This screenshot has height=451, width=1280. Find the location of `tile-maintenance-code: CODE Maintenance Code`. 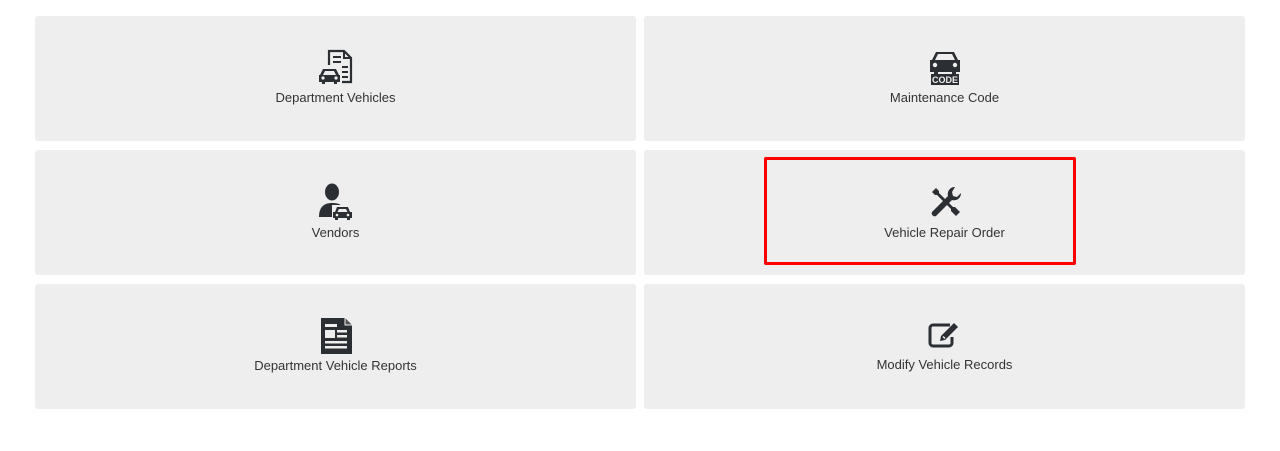

tile-maintenance-code: CODE Maintenance Code is located at coordinates (944, 78).